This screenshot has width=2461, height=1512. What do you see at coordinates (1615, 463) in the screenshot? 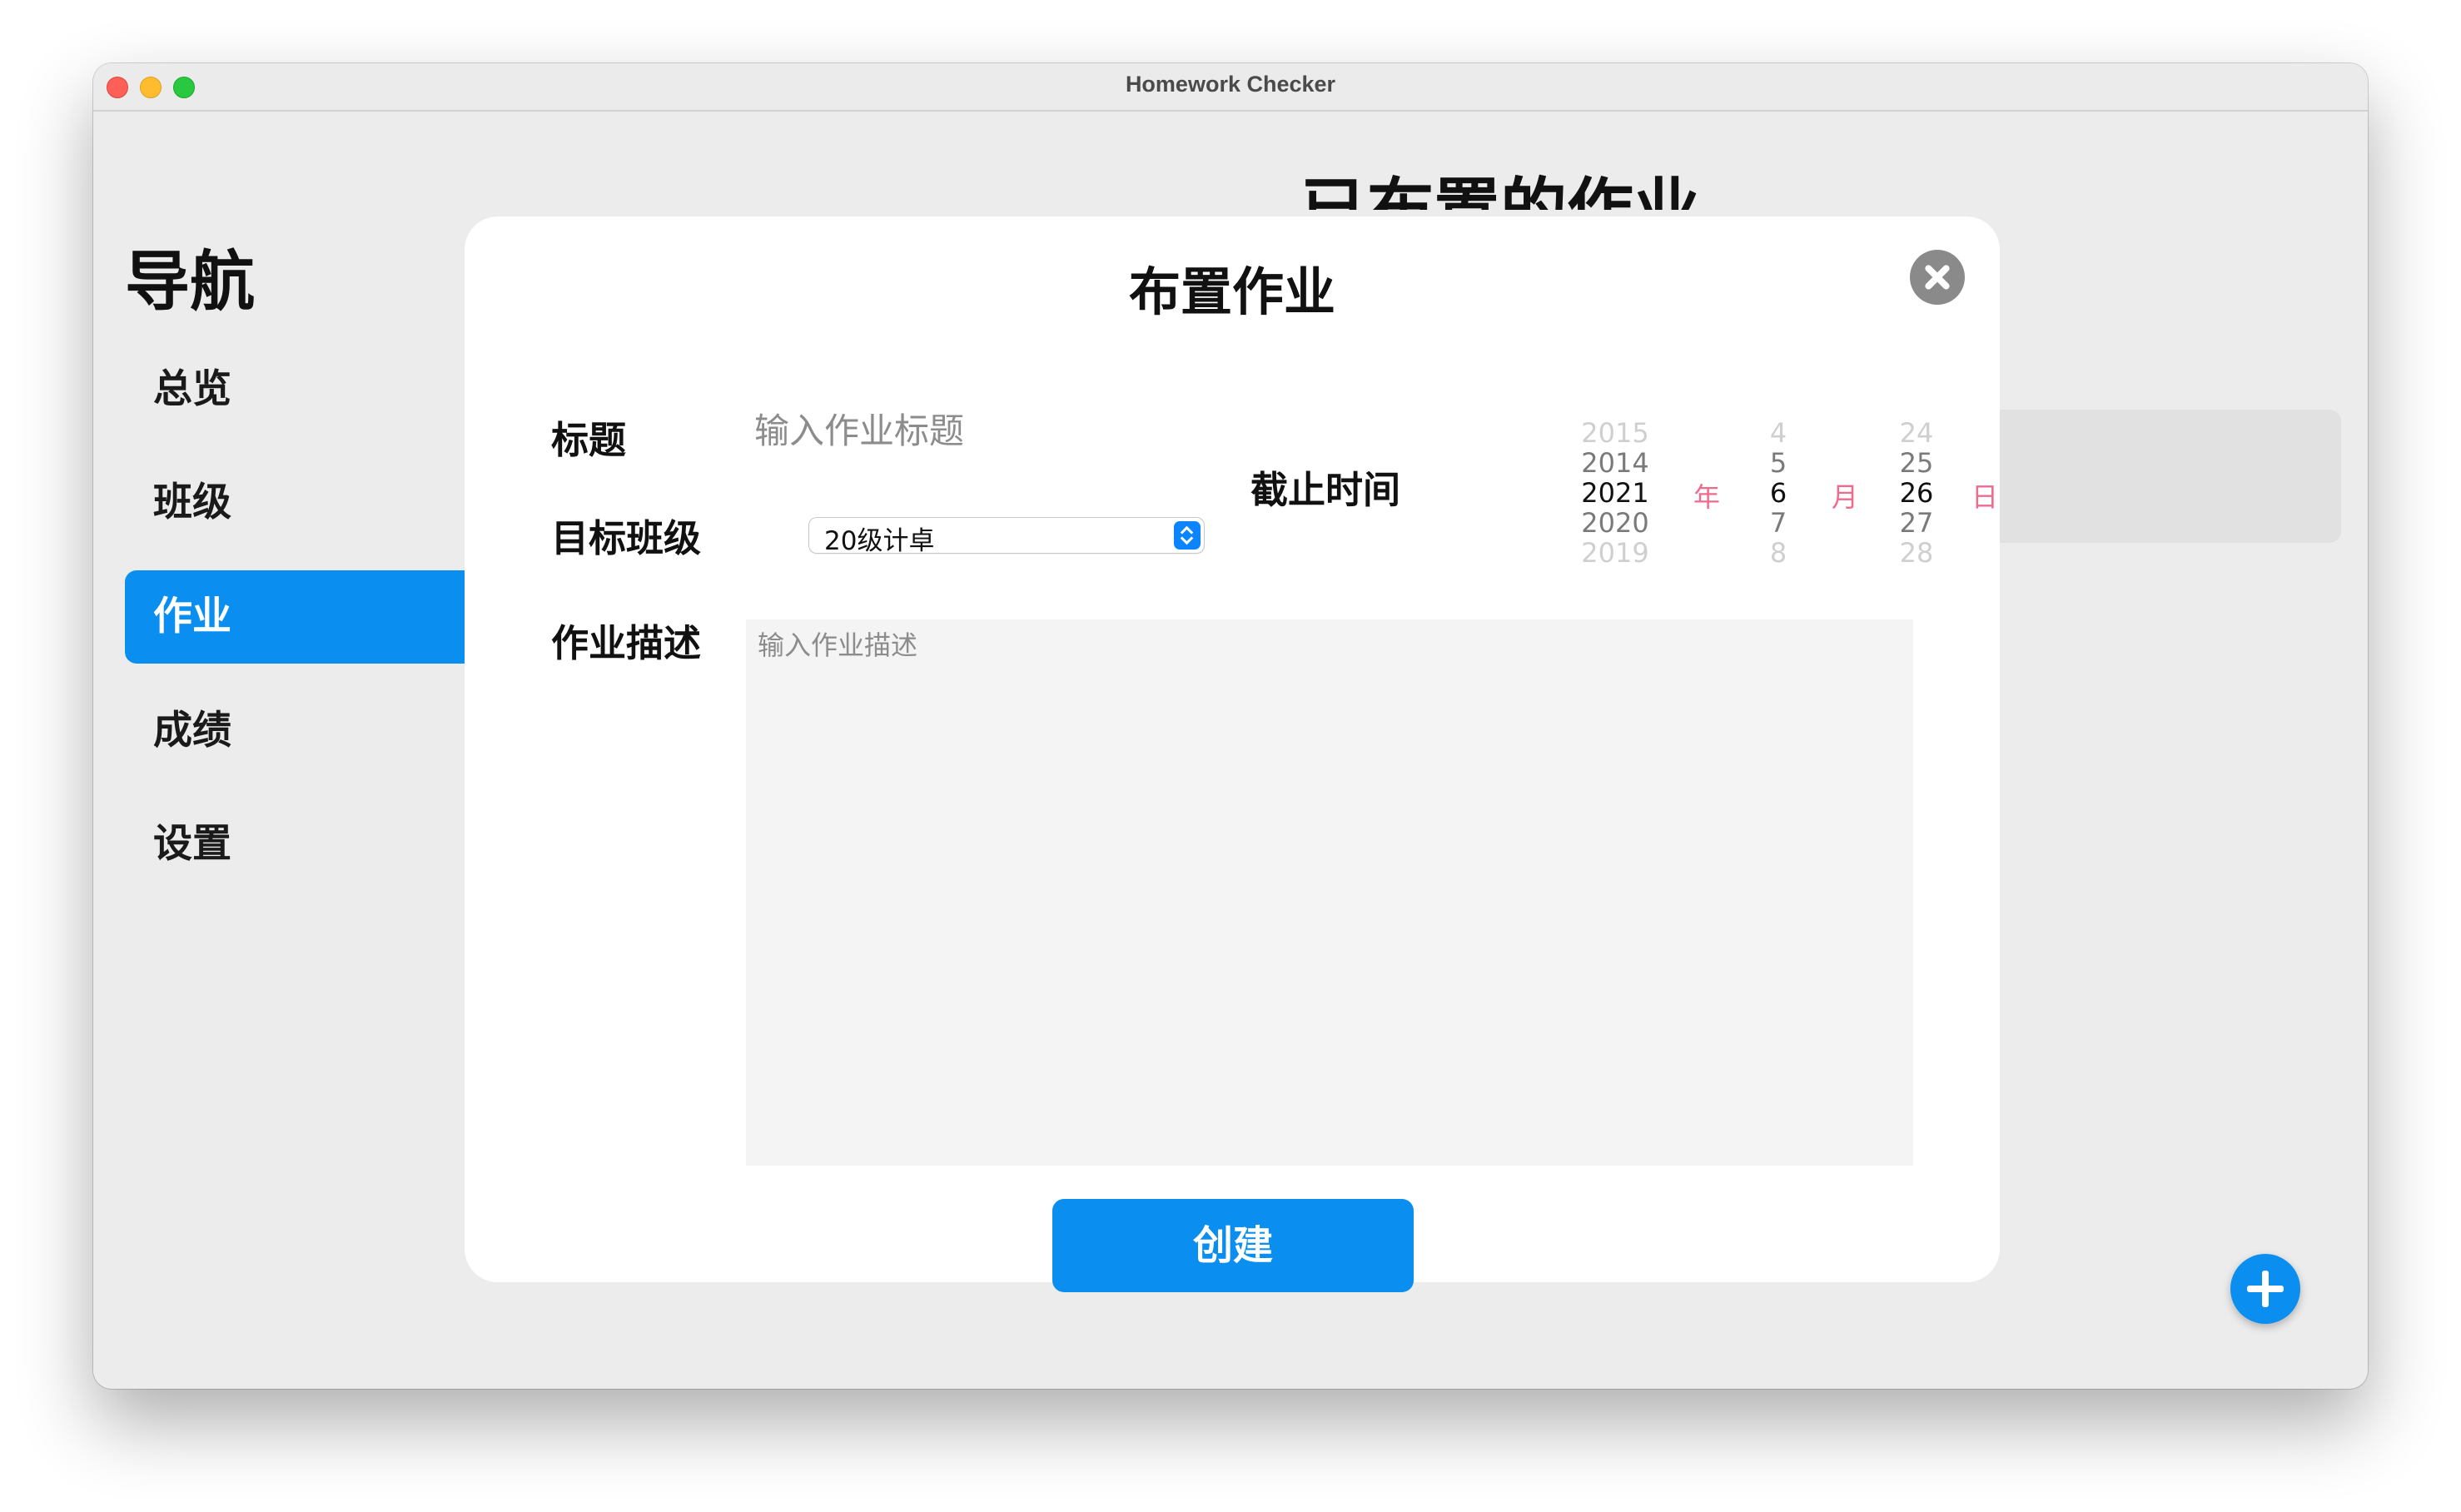
I see `year-option: 2014` at bounding box center [1615, 463].